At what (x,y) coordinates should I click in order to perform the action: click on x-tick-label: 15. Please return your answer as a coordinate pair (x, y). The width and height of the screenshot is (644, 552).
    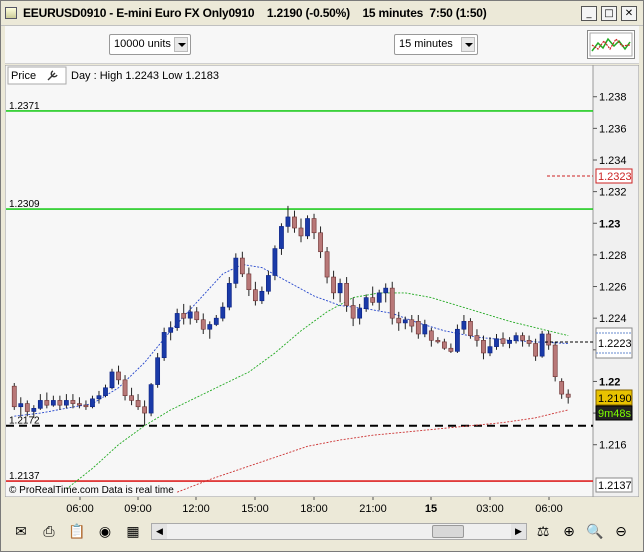
    Looking at the image, I should click on (431, 509).